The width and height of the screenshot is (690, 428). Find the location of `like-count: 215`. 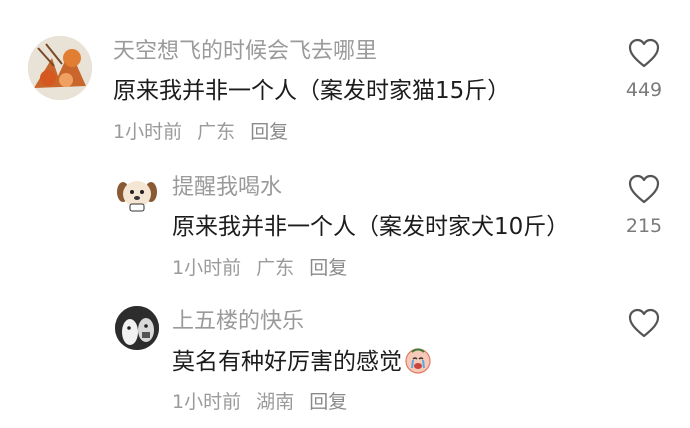

like-count: 215 is located at coordinates (644, 226).